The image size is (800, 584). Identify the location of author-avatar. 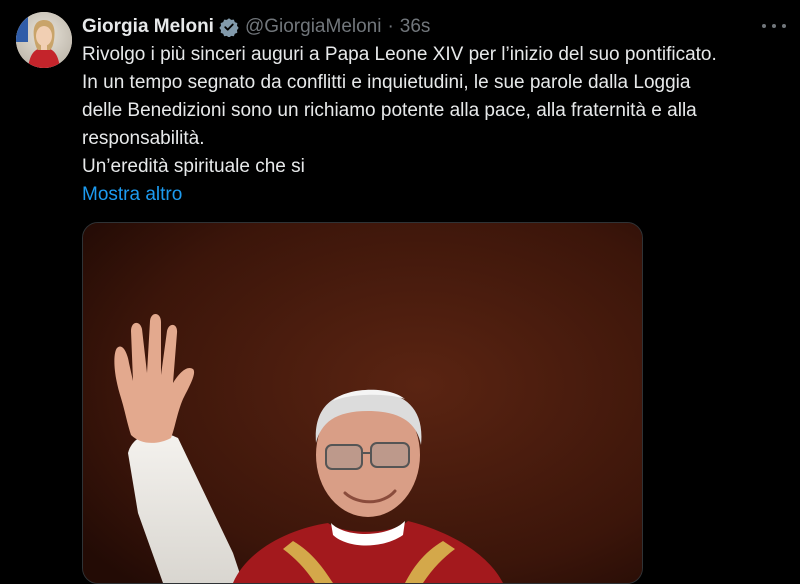
(44, 40).